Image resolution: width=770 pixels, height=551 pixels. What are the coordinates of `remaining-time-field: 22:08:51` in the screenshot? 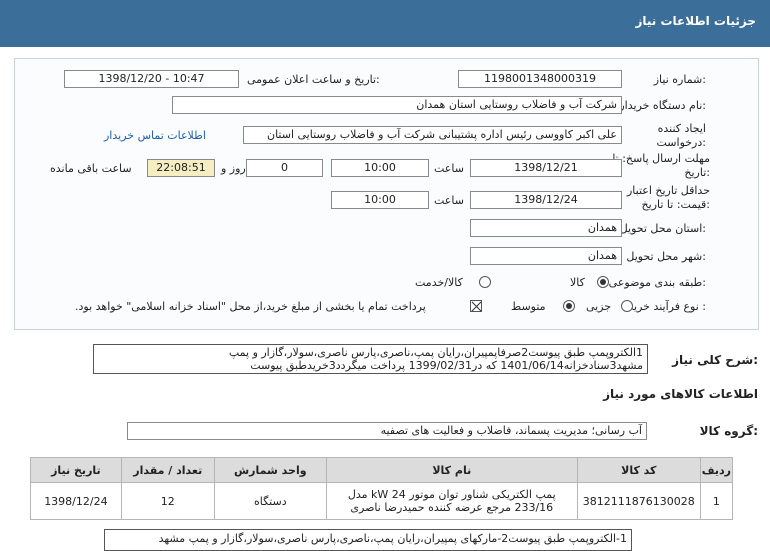 It's located at (181, 168).